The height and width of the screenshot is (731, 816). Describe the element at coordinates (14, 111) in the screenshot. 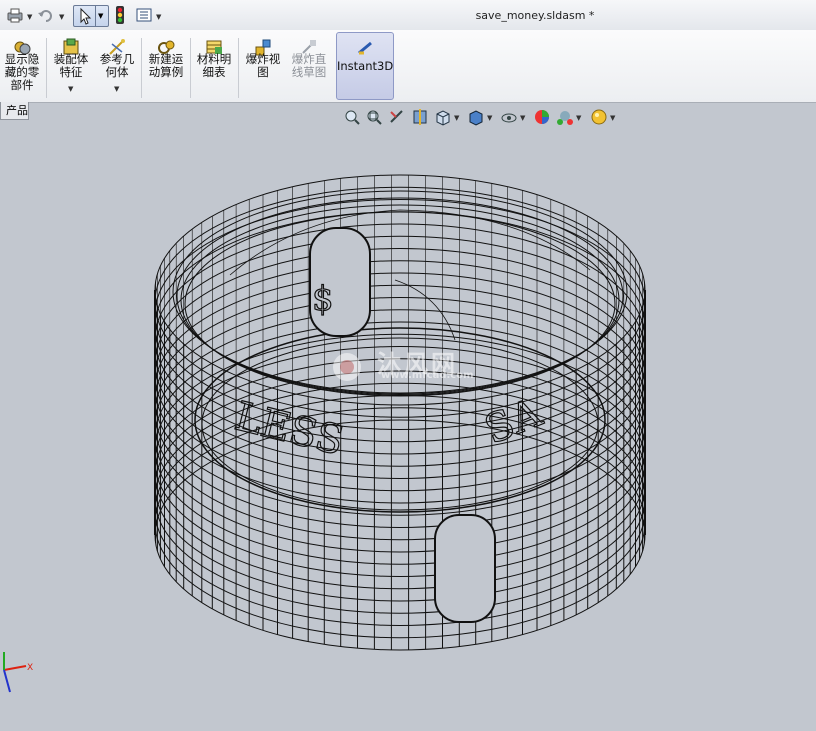

I see `tab-assembly: 产品` at that location.